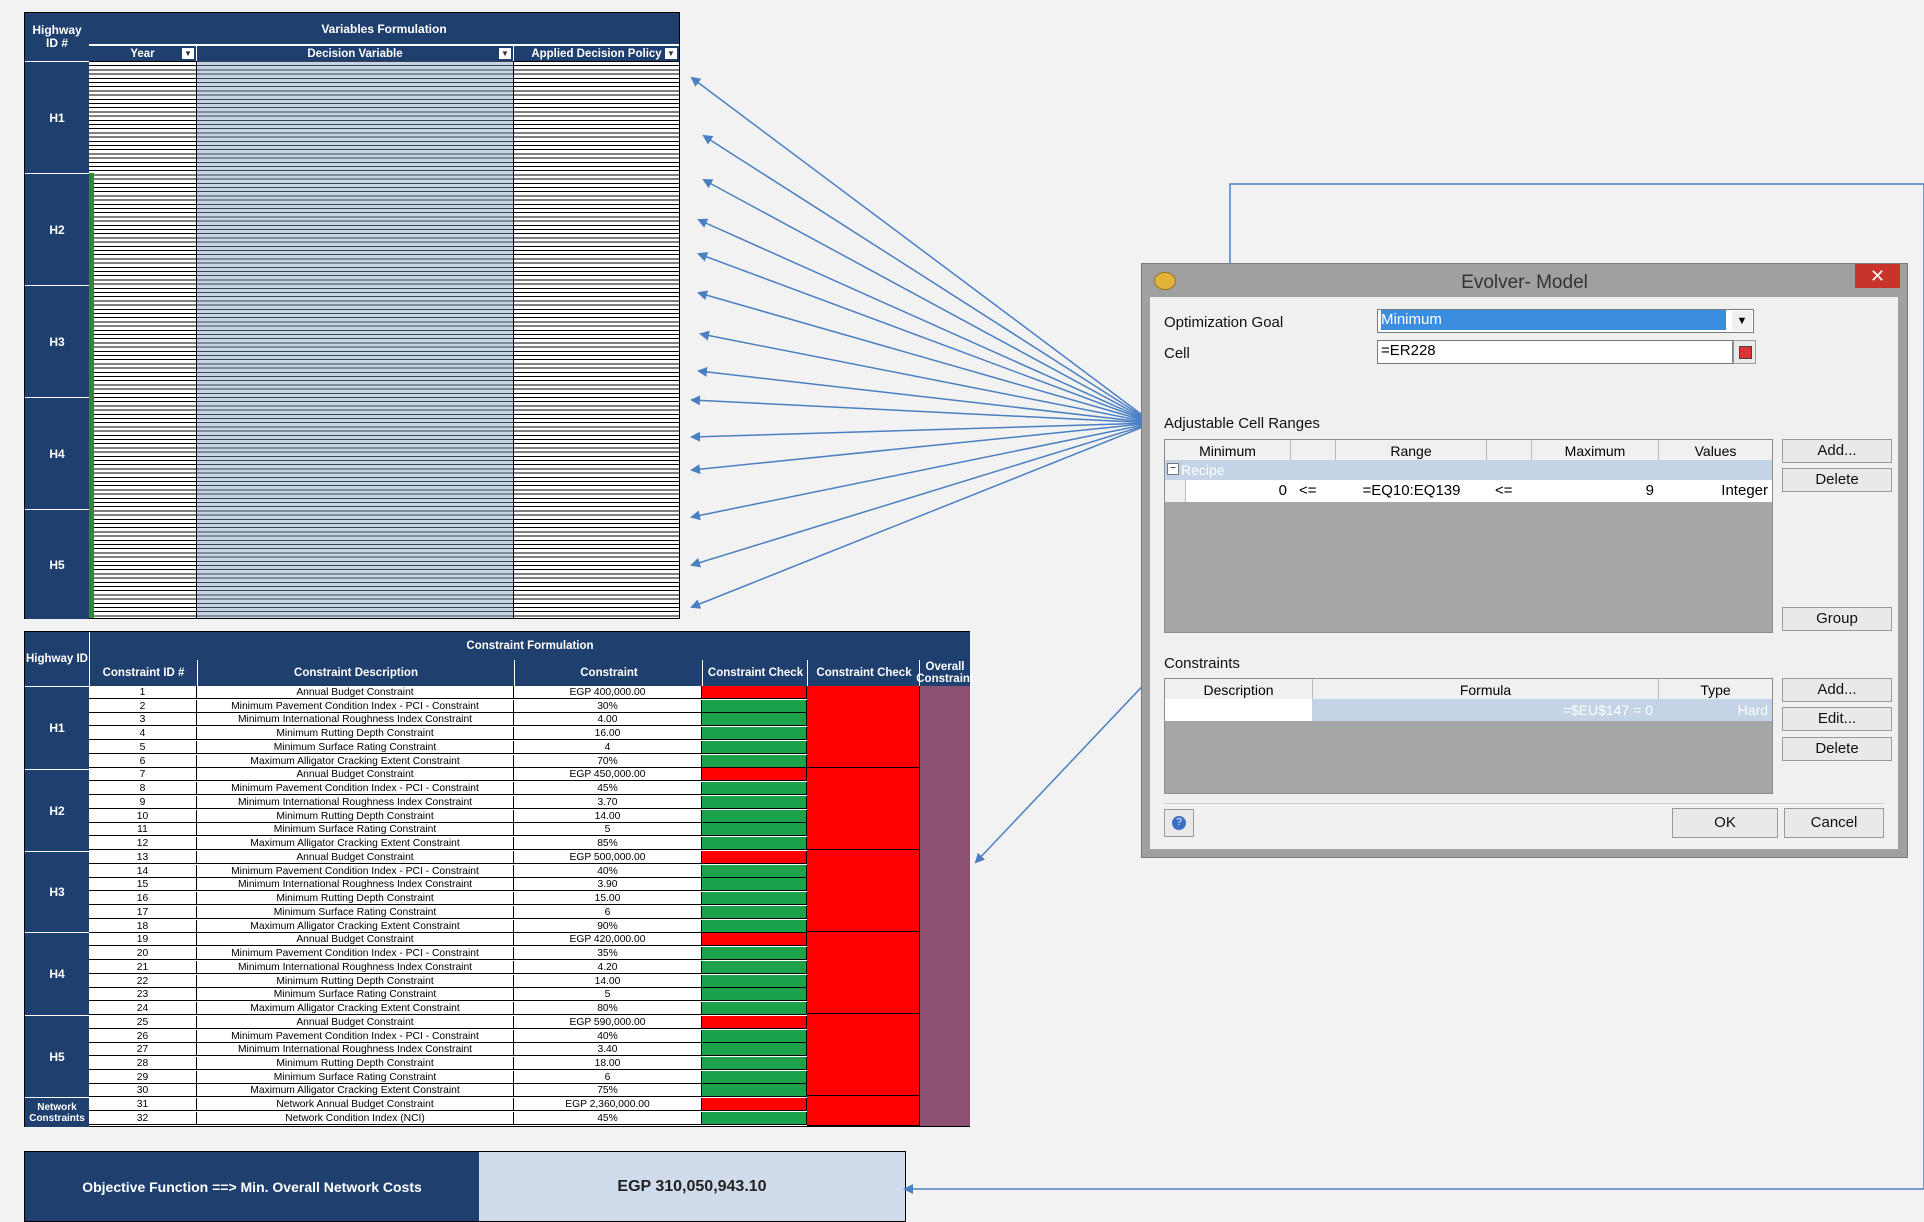 This screenshot has height=1222, width=1924. I want to click on constraints-label: Constraints, so click(1202, 663).